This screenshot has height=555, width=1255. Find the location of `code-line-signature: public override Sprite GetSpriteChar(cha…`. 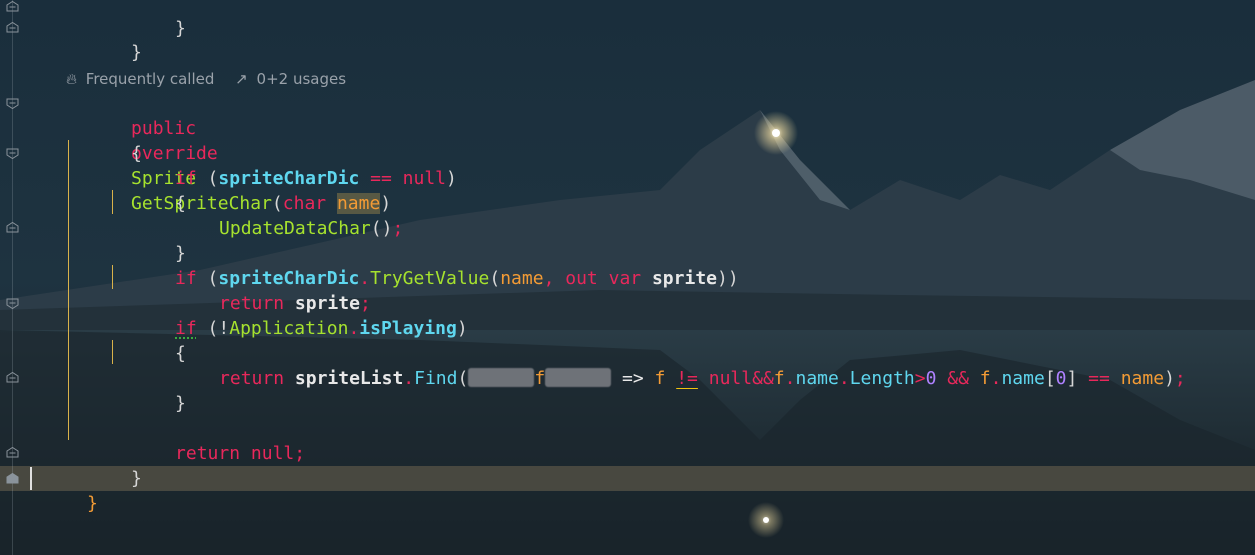

code-line-signature: public override Sprite GetSpriteChar(cha… is located at coordinates (228, 152).